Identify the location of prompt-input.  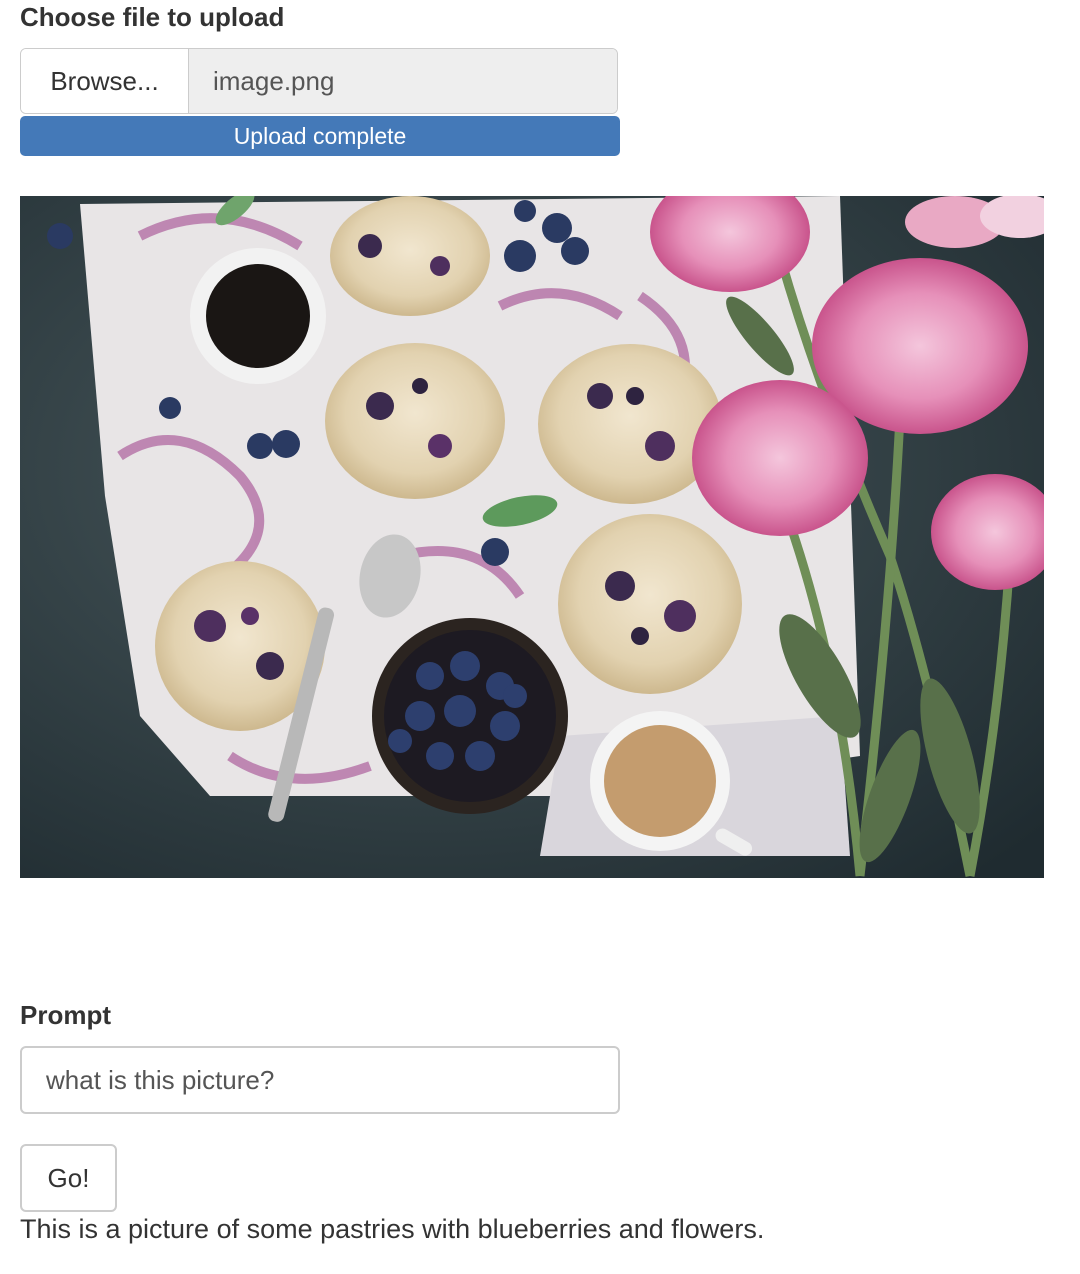
(320, 1080).